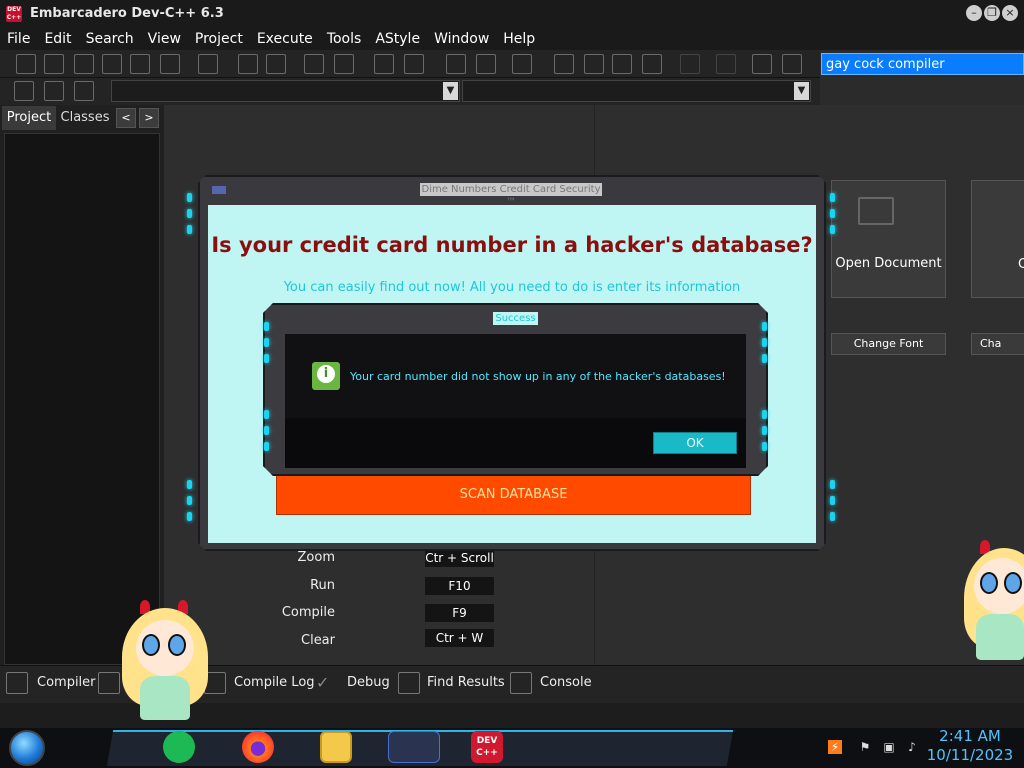 The height and width of the screenshot is (768, 1024). I want to click on save-icon, so click(84, 64).